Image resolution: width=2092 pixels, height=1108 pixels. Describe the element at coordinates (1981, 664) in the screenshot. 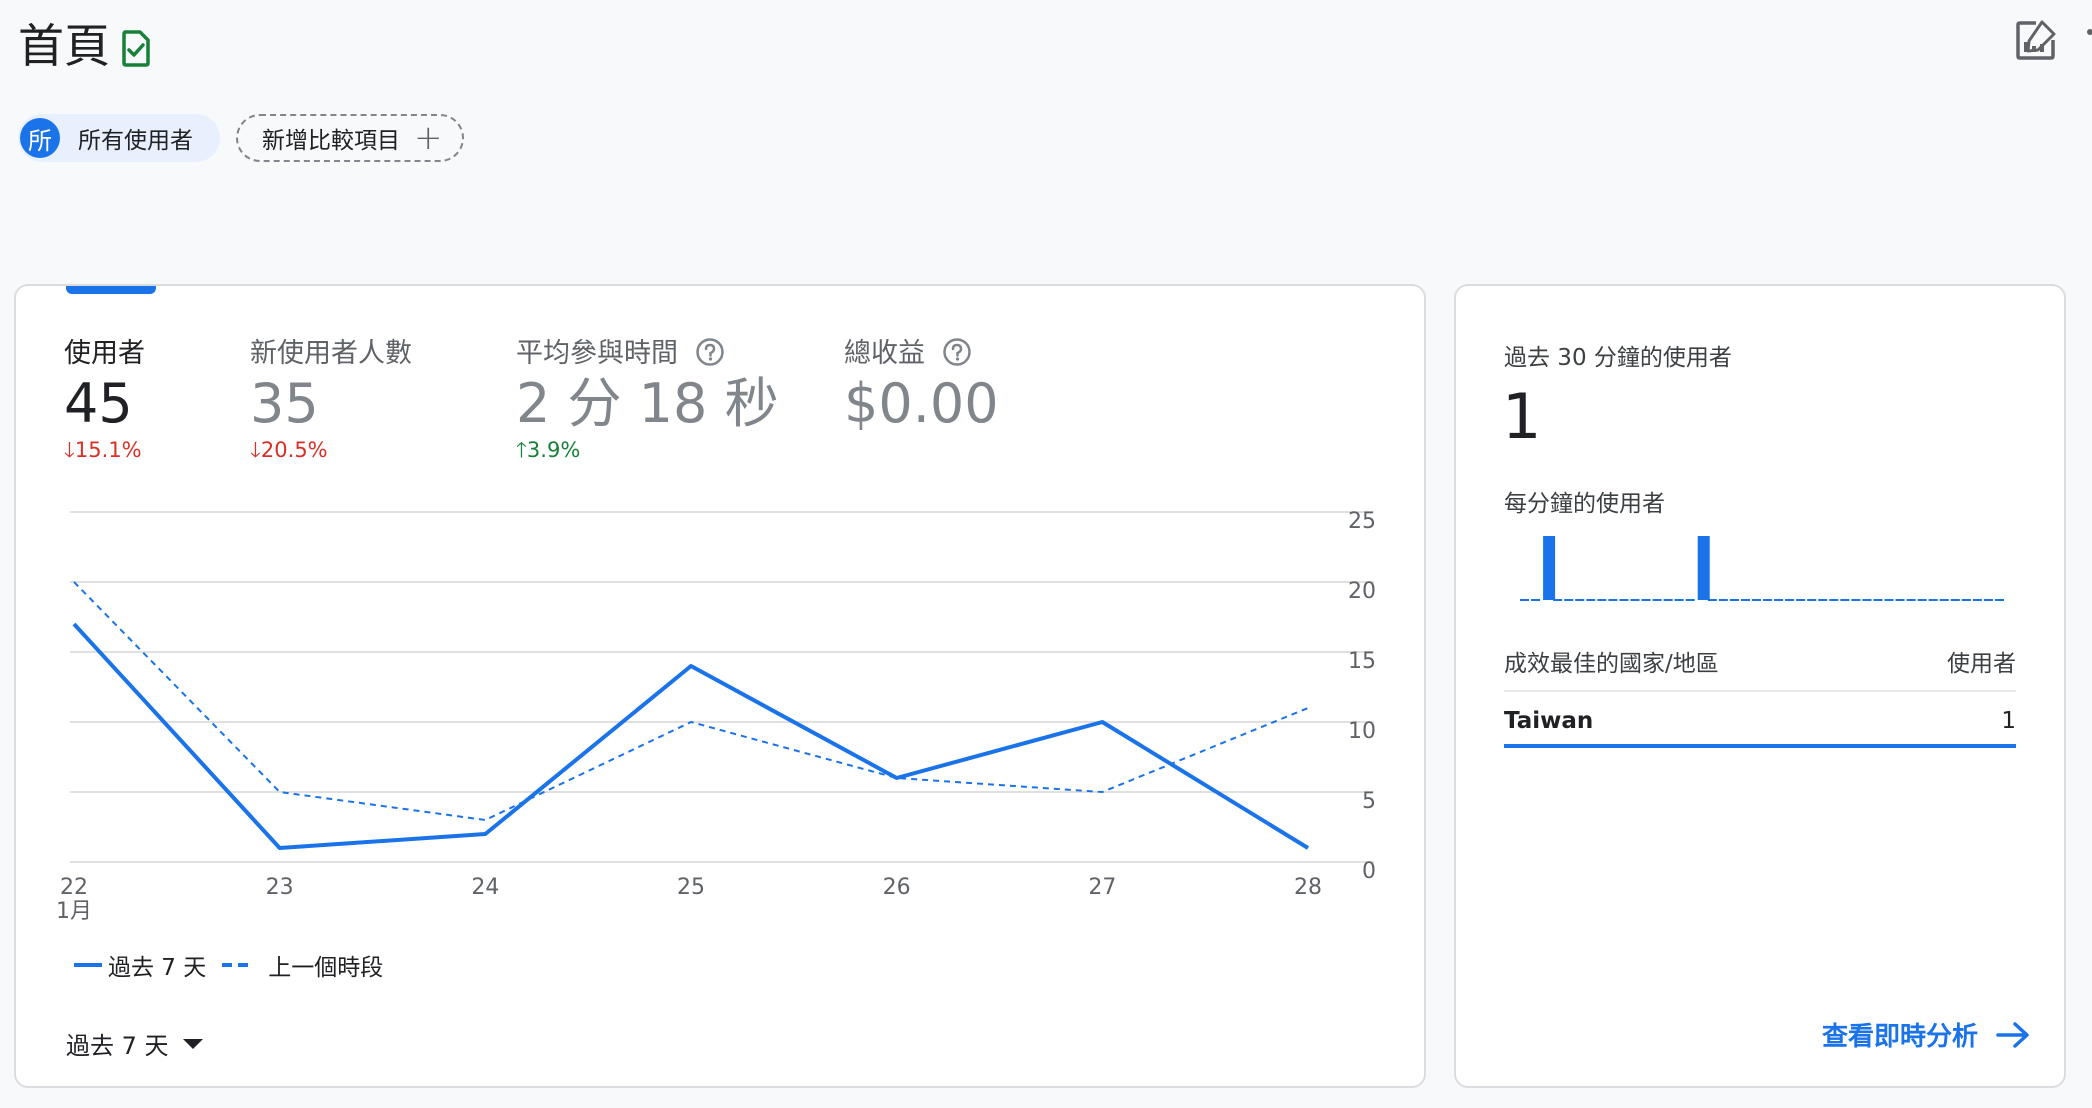

I see `table-header-users: 使用者` at that location.